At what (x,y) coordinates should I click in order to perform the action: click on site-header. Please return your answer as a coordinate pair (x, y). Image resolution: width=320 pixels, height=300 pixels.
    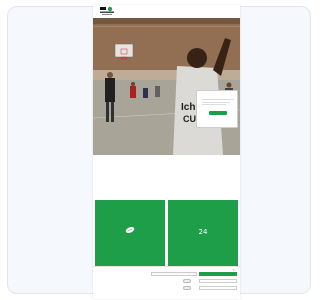
    Looking at the image, I should click on (166, 11).